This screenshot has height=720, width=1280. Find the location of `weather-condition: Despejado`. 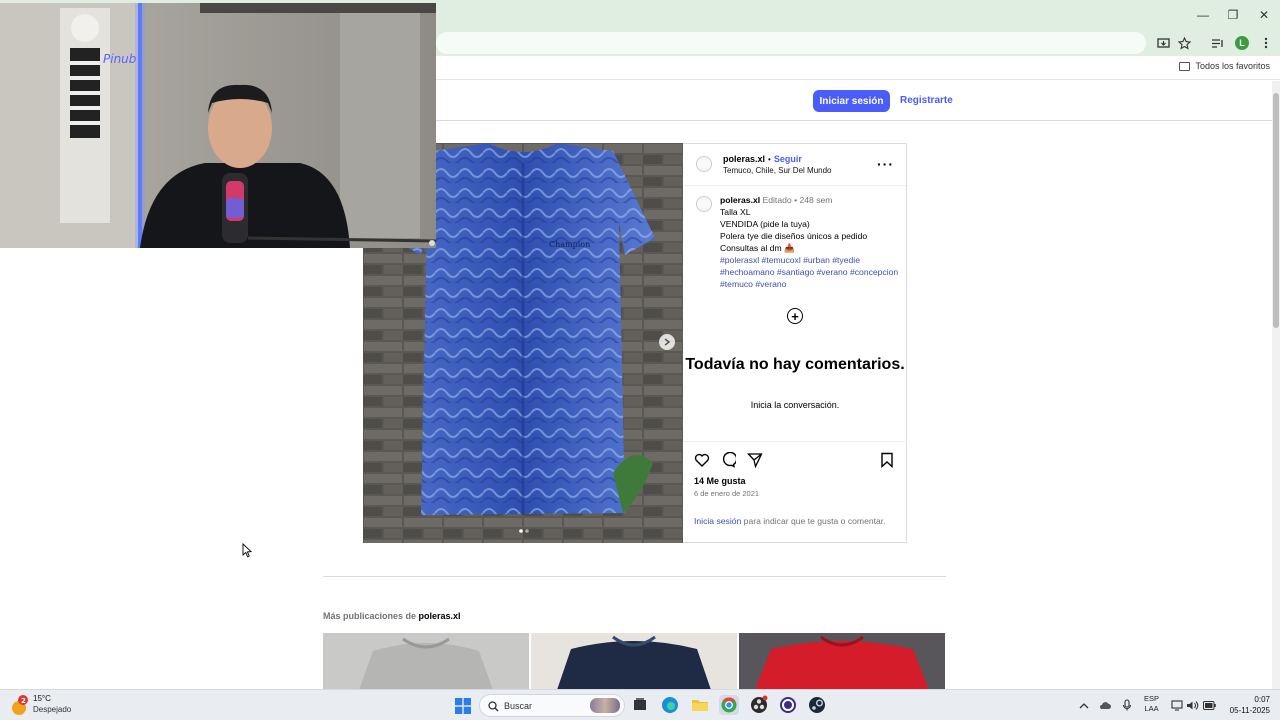

weather-condition: Despejado is located at coordinates (52, 709).